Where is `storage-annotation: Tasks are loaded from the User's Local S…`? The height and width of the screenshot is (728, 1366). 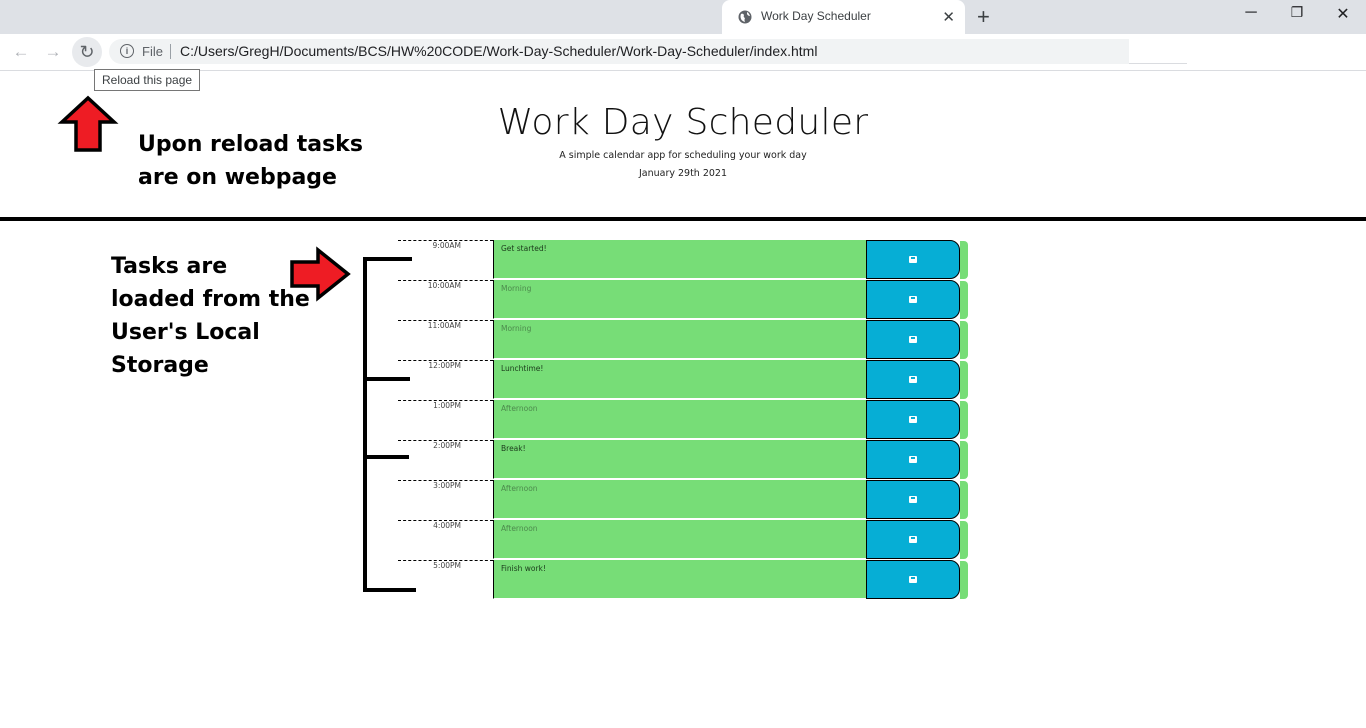 storage-annotation: Tasks are loaded from the User's Local S… is located at coordinates (210, 316).